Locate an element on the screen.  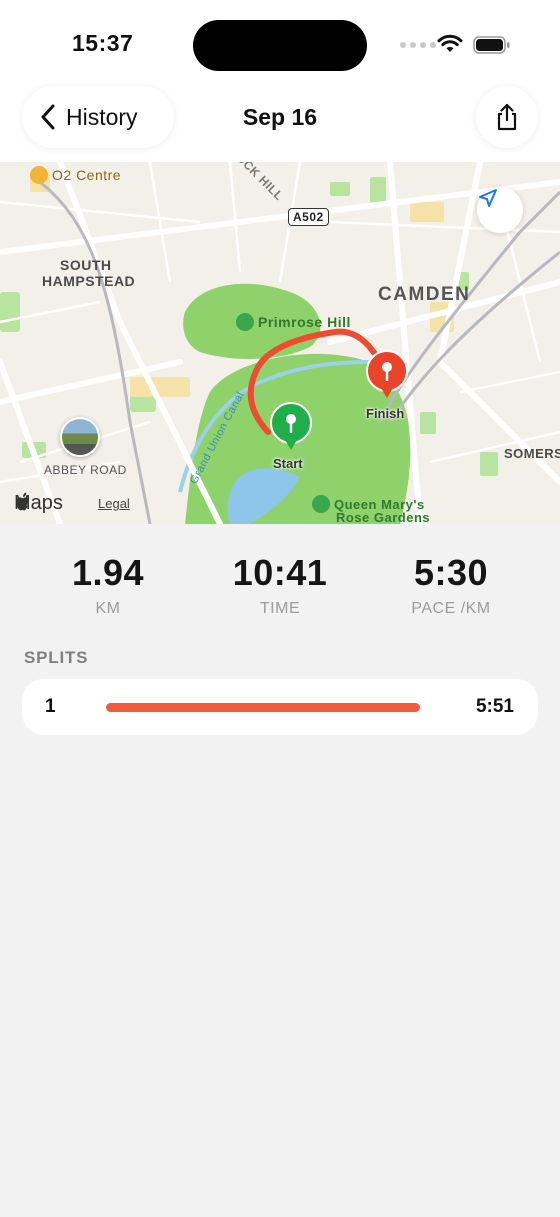
stat-distance: 1.94 KM is located at coordinates (108, 585).